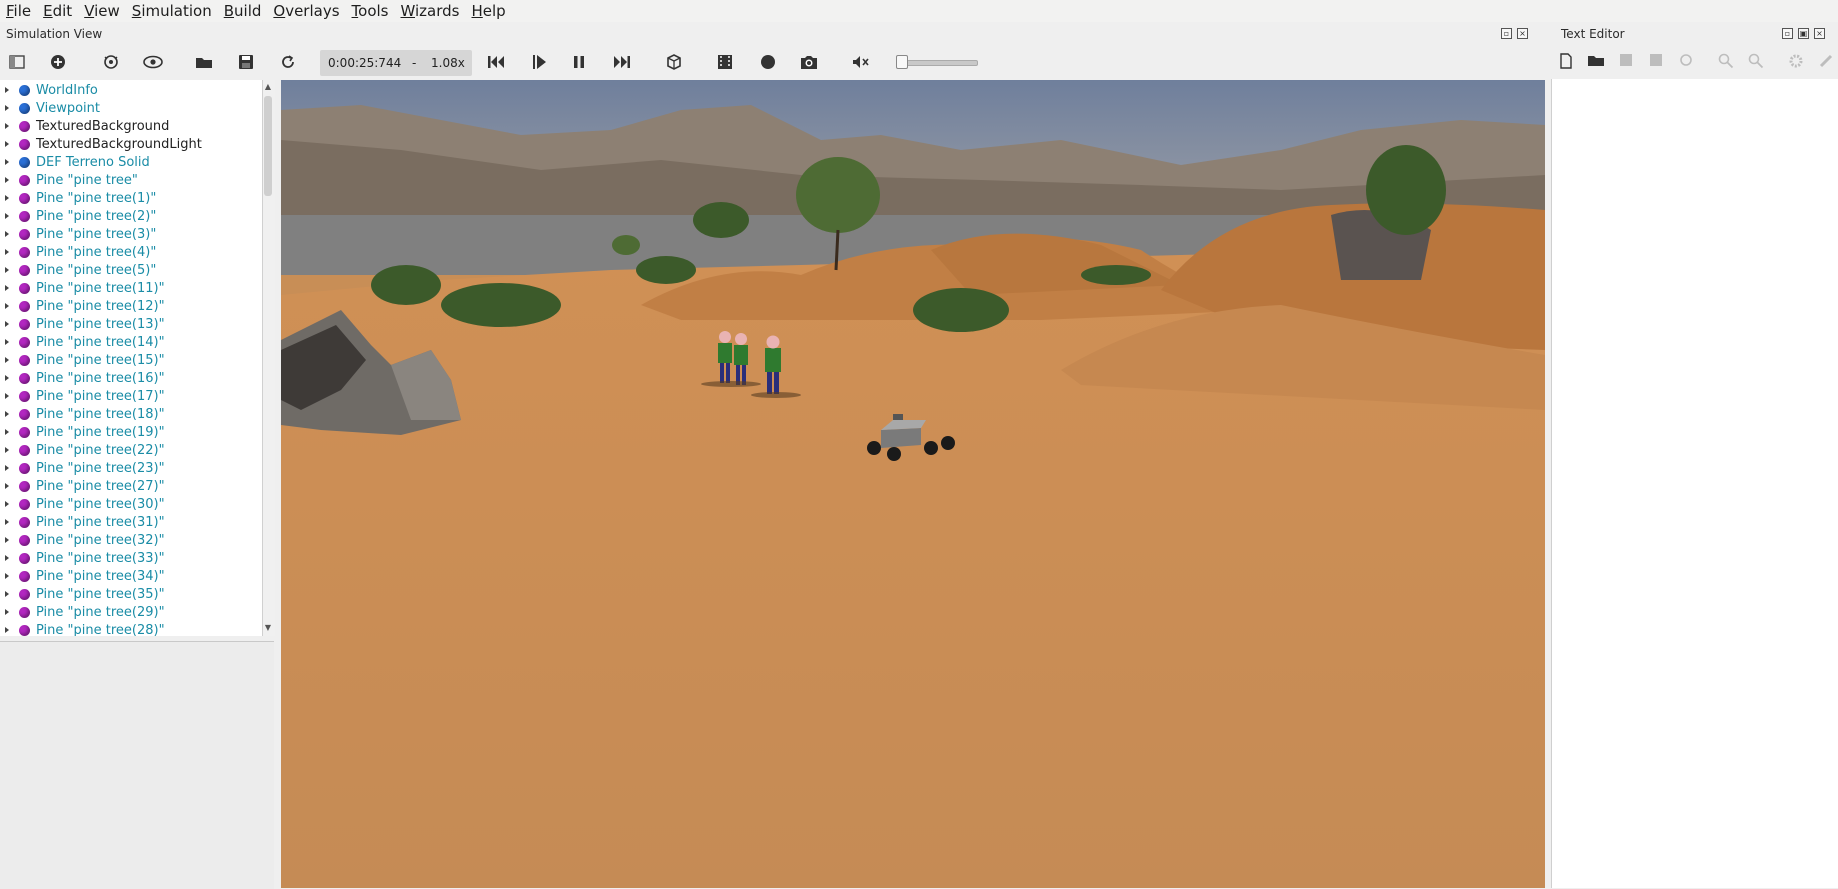 The height and width of the screenshot is (889, 1838). Describe the element at coordinates (902, 62) in the screenshot. I see `volume-slider-handle` at that location.